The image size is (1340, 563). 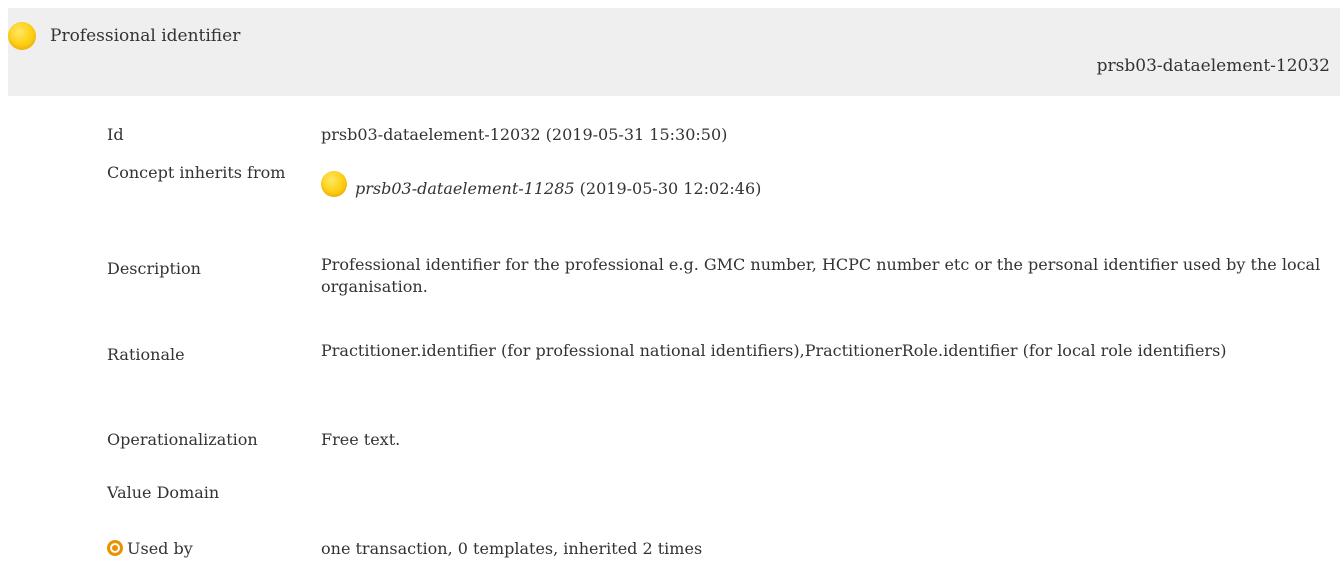 I want to click on used-by-label: Used by, so click(x=160, y=548).